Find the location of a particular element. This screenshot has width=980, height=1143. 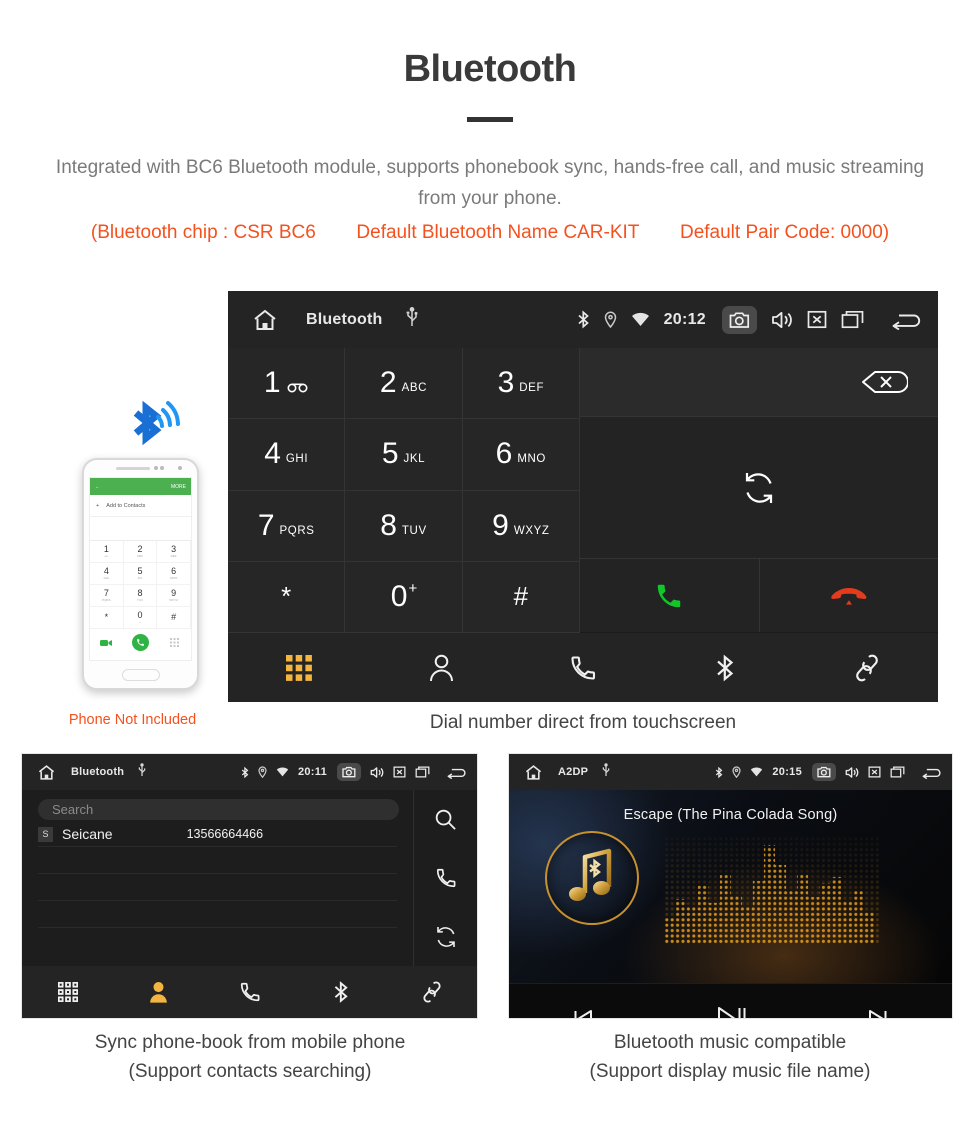

phone-call-button is located at coordinates (141, 642).